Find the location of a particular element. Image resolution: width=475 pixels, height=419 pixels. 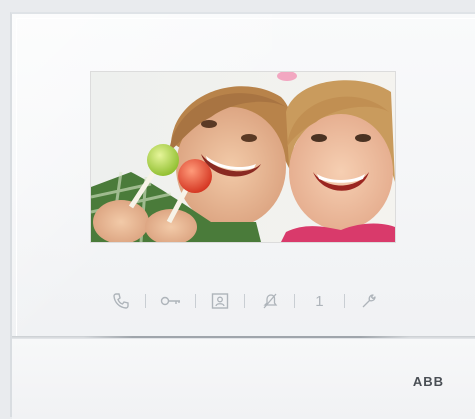

settings-button is located at coordinates (369, 301).